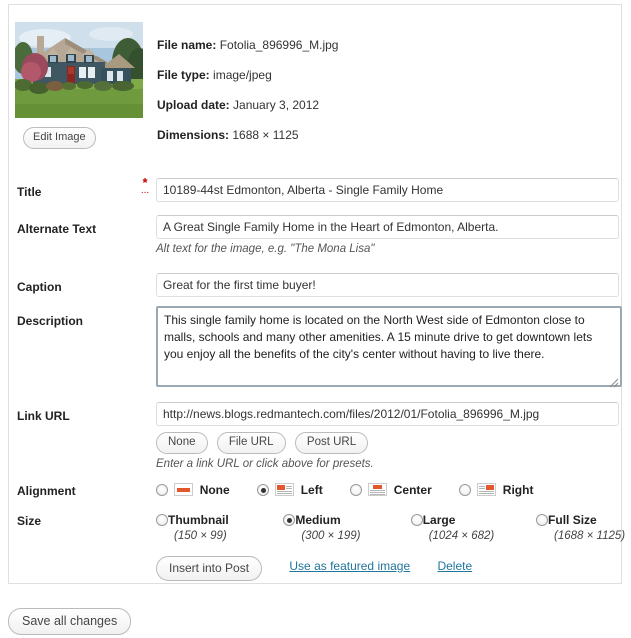  I want to click on size-option-thumbnail: Thumbnail (150 × 99), so click(218, 527).